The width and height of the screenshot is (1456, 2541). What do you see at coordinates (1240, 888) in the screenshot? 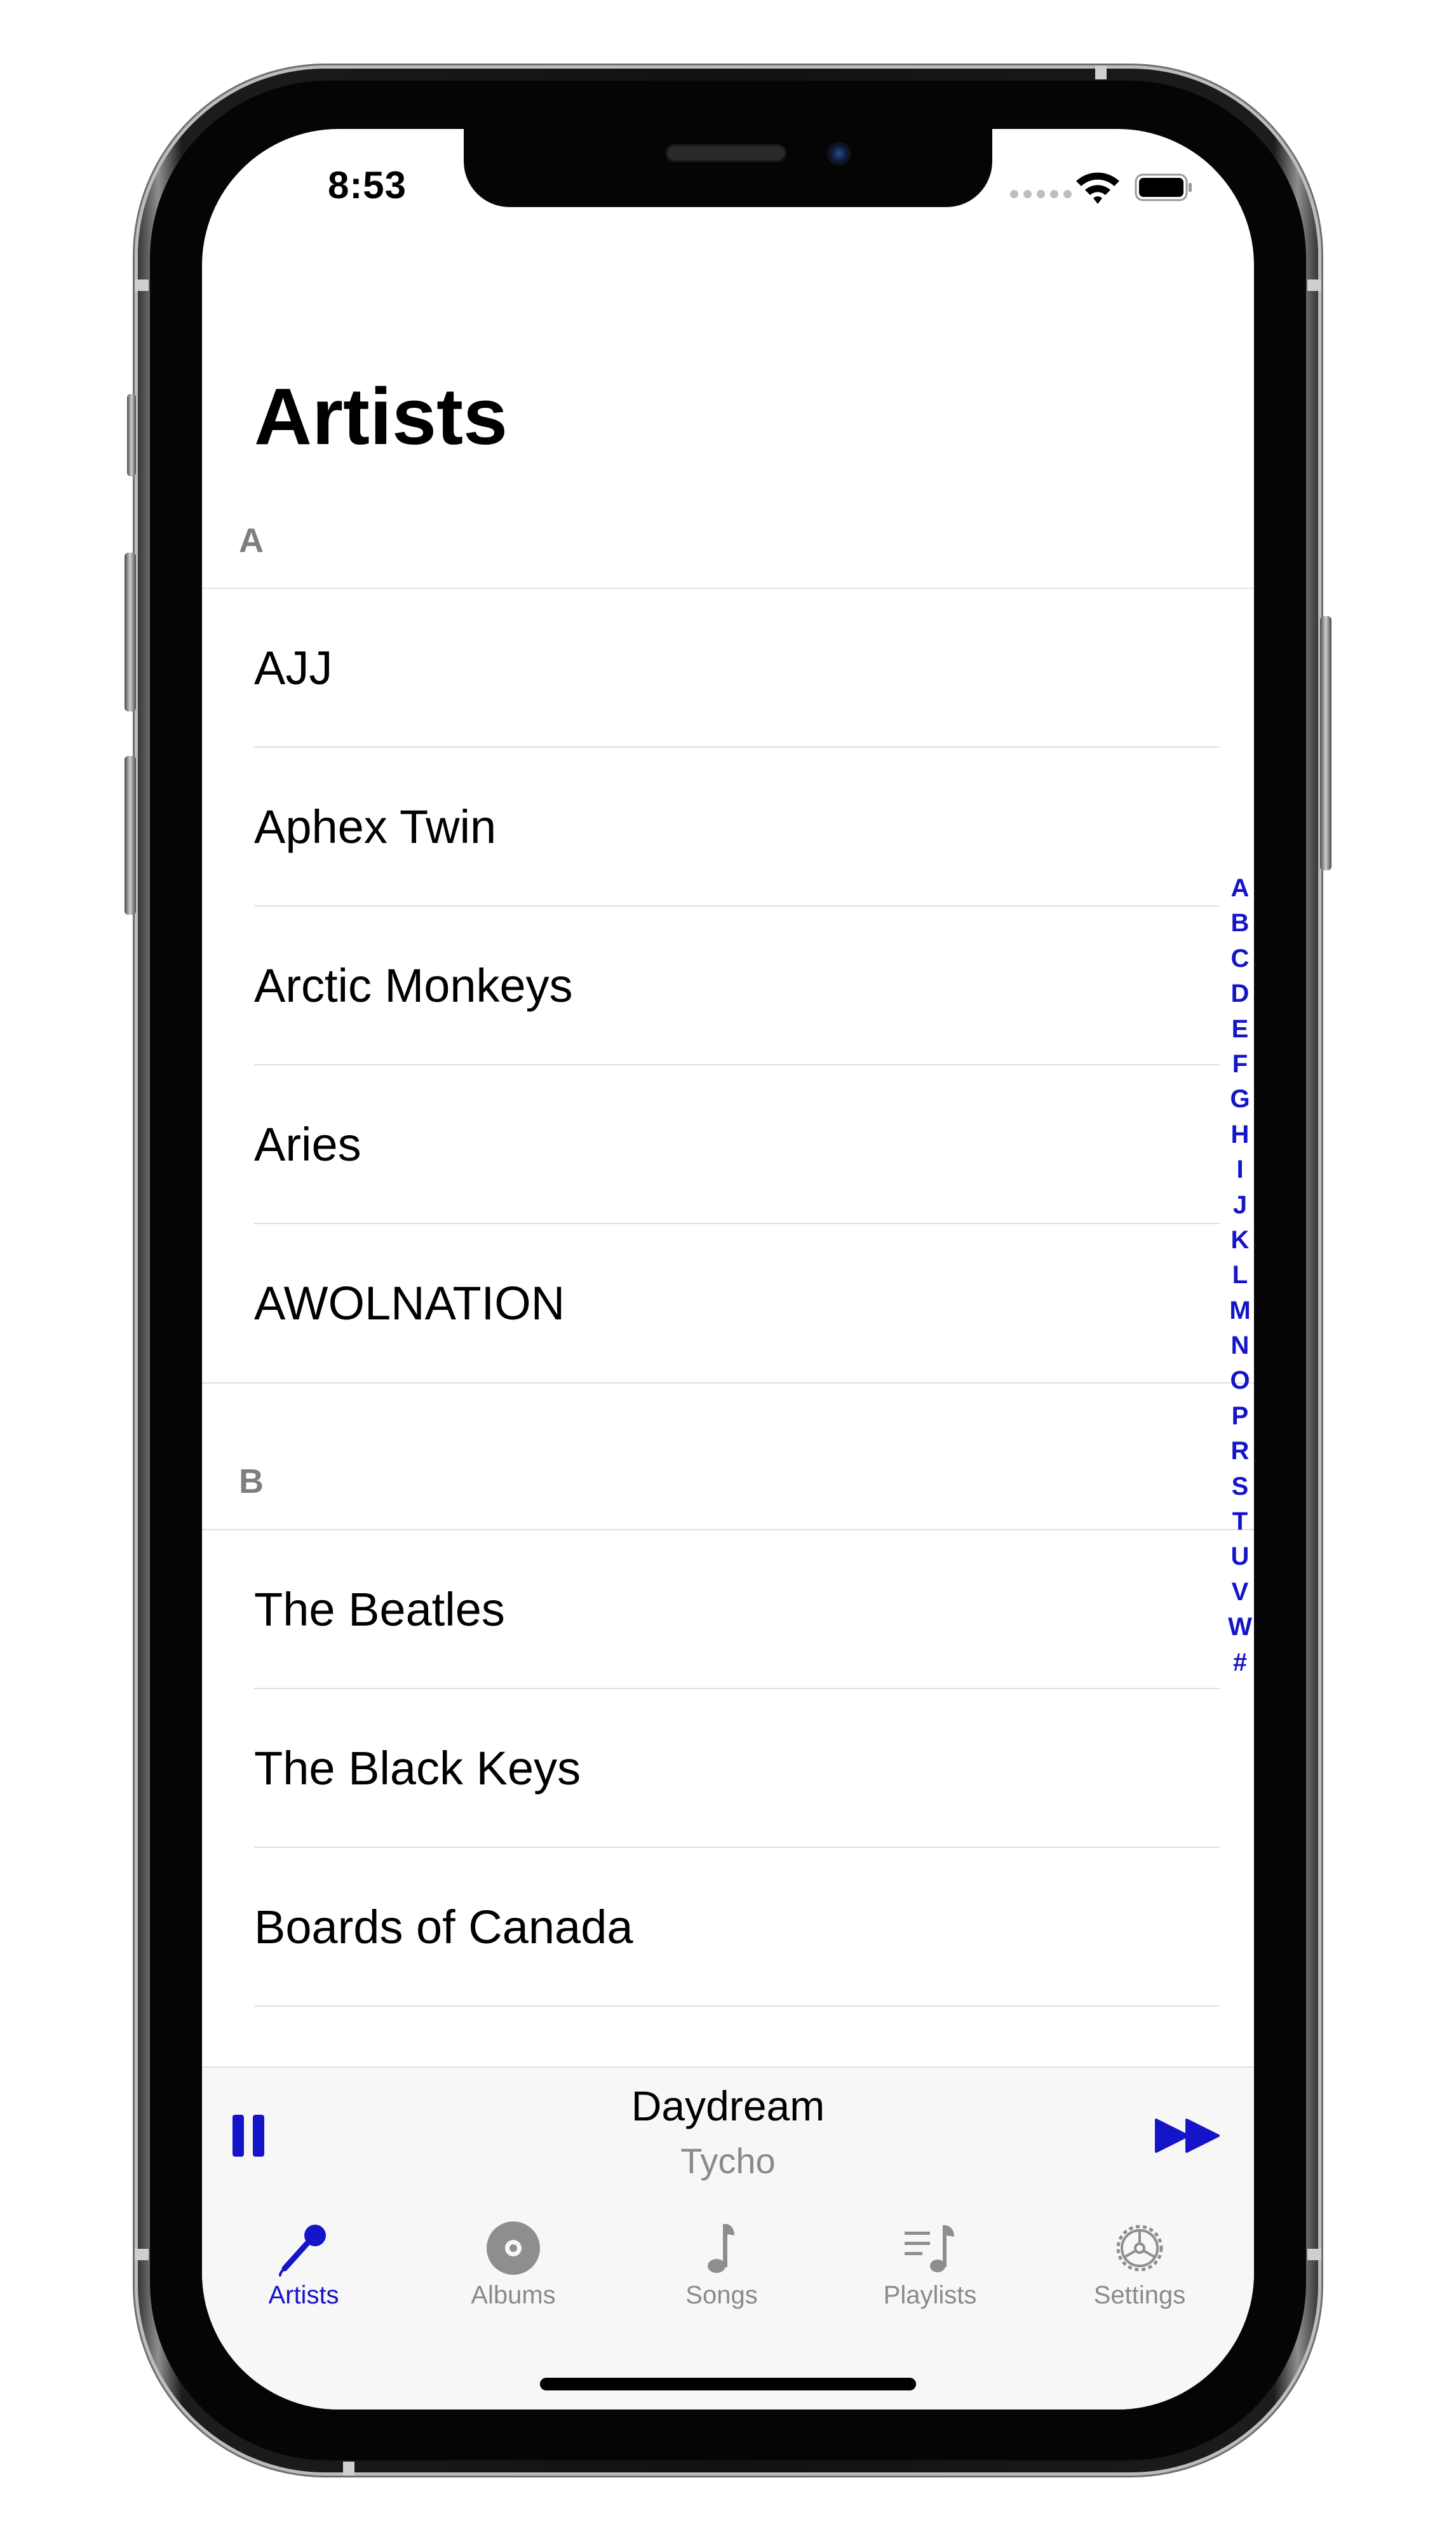
I see `index-letter-a: A` at bounding box center [1240, 888].